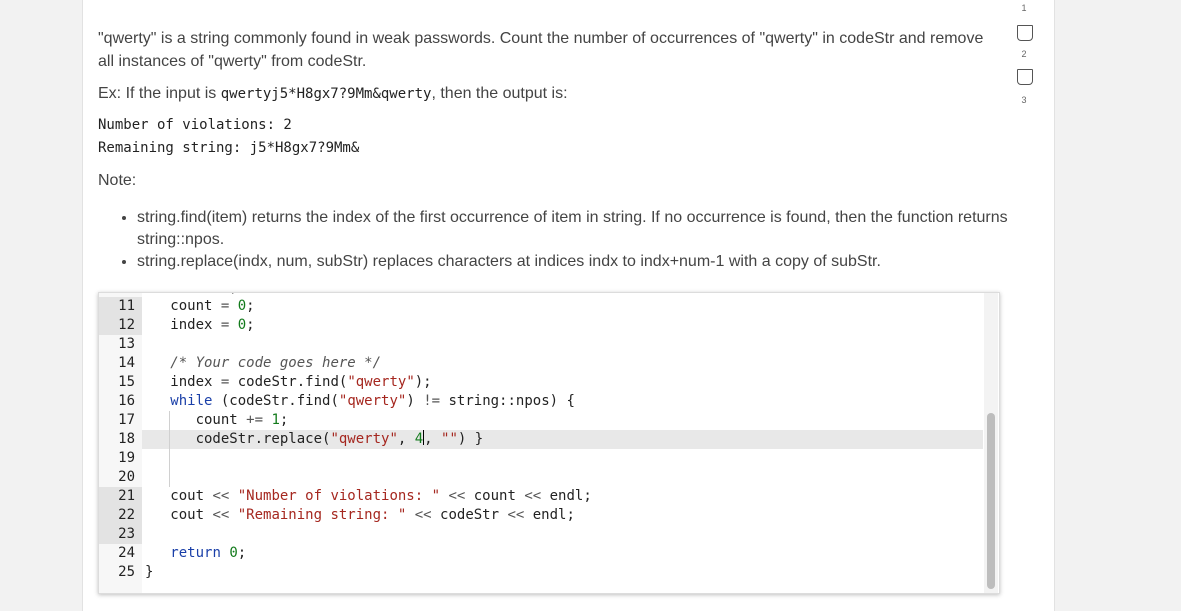  I want to click on line-number: 15, so click(126, 382).